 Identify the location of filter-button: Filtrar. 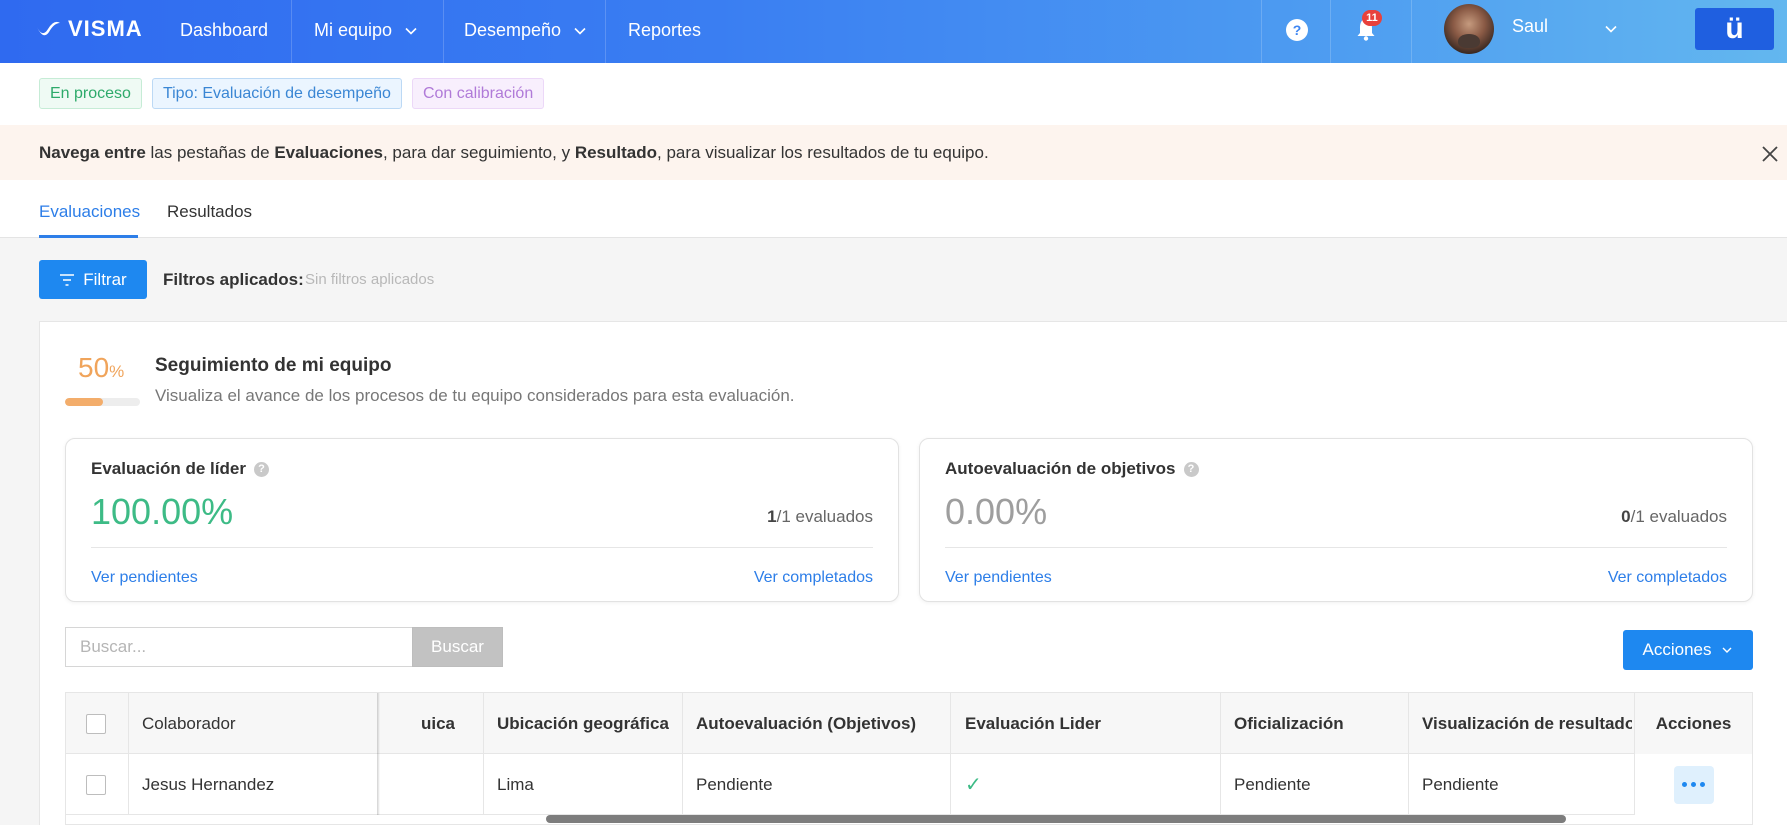
(93, 279).